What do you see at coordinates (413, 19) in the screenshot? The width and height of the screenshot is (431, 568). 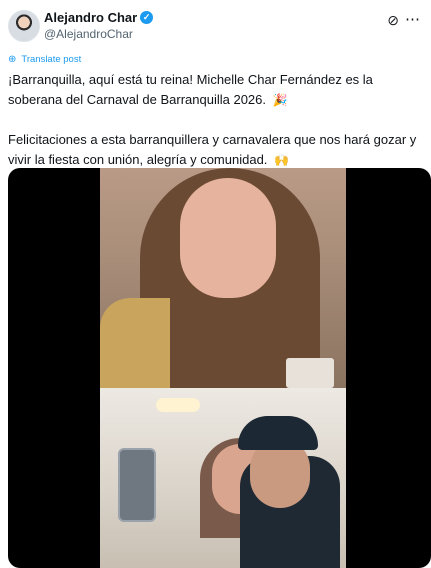 I see `more-options-icon: ⋯` at bounding box center [413, 19].